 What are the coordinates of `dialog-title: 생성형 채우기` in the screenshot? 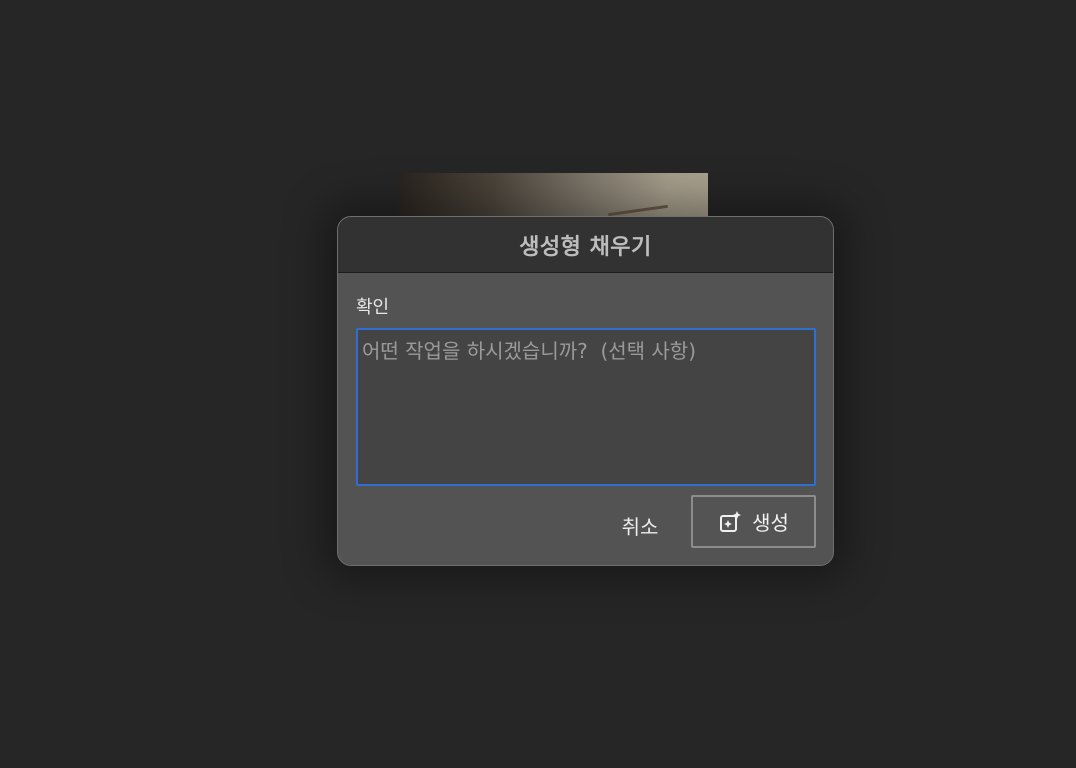 It's located at (585, 247).